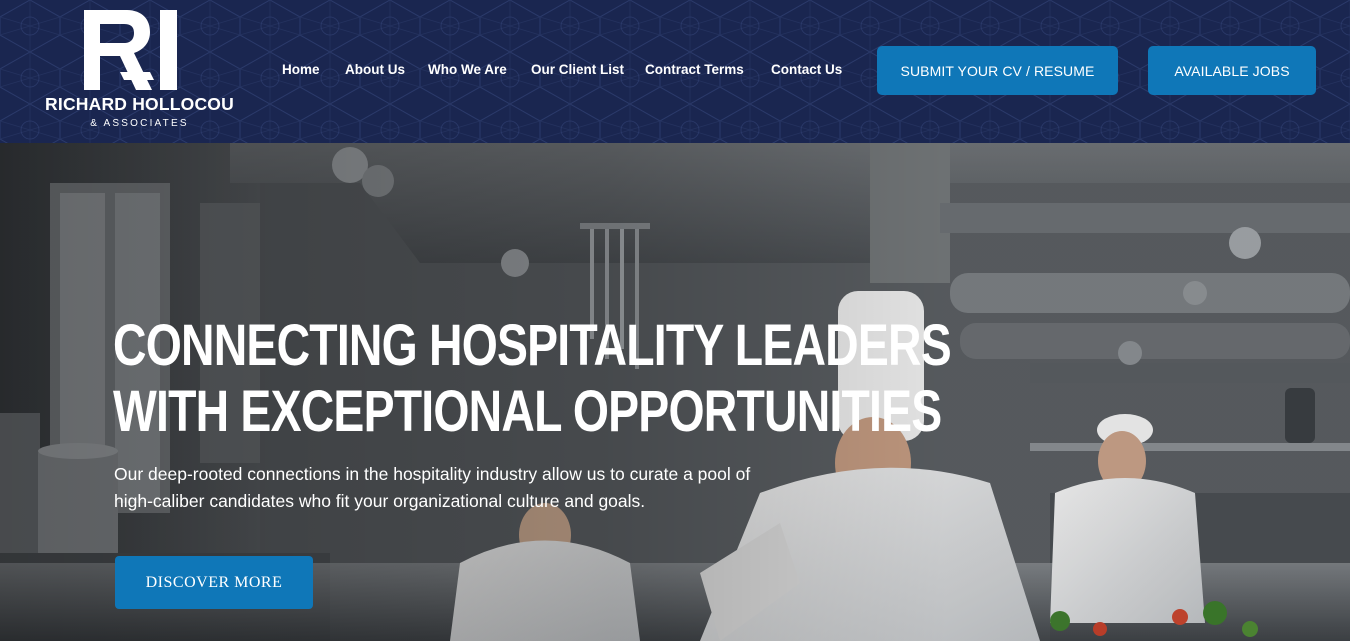  What do you see at coordinates (375, 70) in the screenshot?
I see `nav-about-us: About Us` at bounding box center [375, 70].